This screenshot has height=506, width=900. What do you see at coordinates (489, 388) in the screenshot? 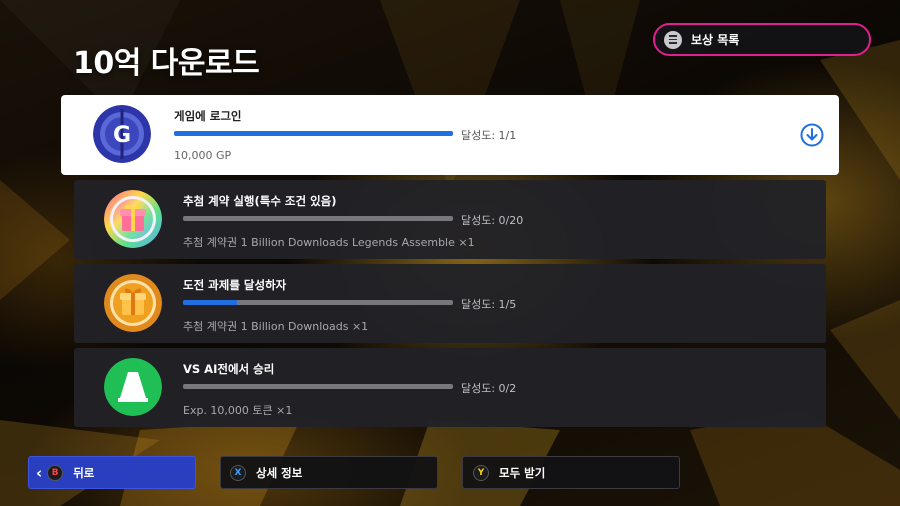
I see `progress-text: 달성도: 0/2` at bounding box center [489, 388].